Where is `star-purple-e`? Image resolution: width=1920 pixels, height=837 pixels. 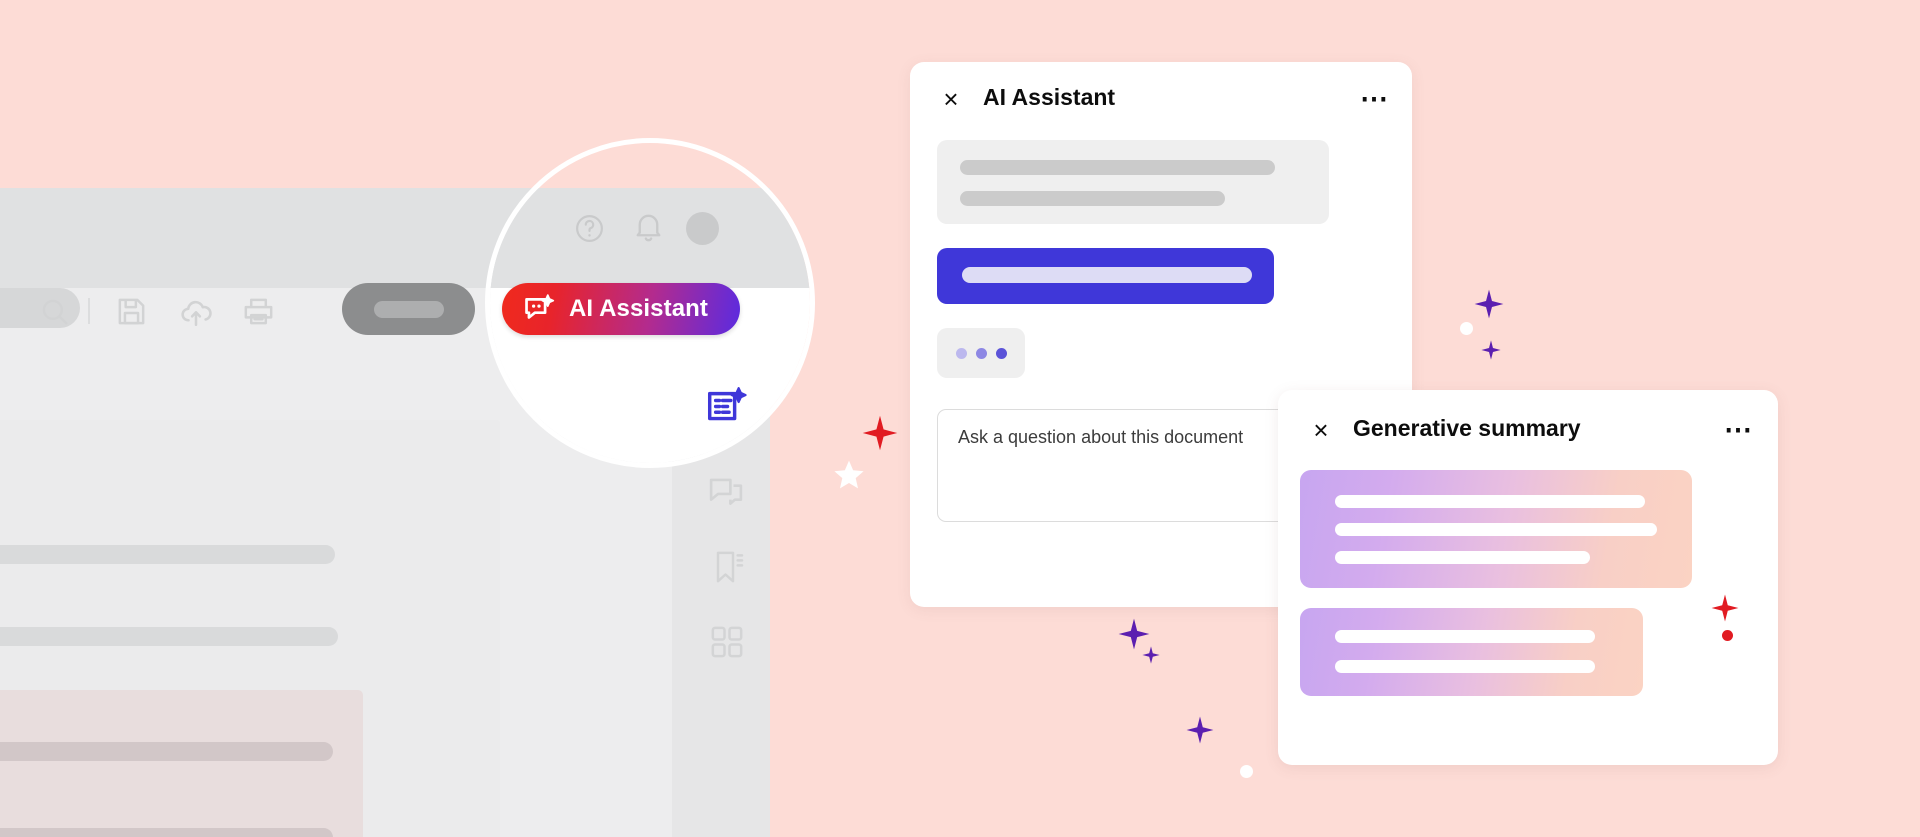 star-purple-e is located at coordinates (1200, 732).